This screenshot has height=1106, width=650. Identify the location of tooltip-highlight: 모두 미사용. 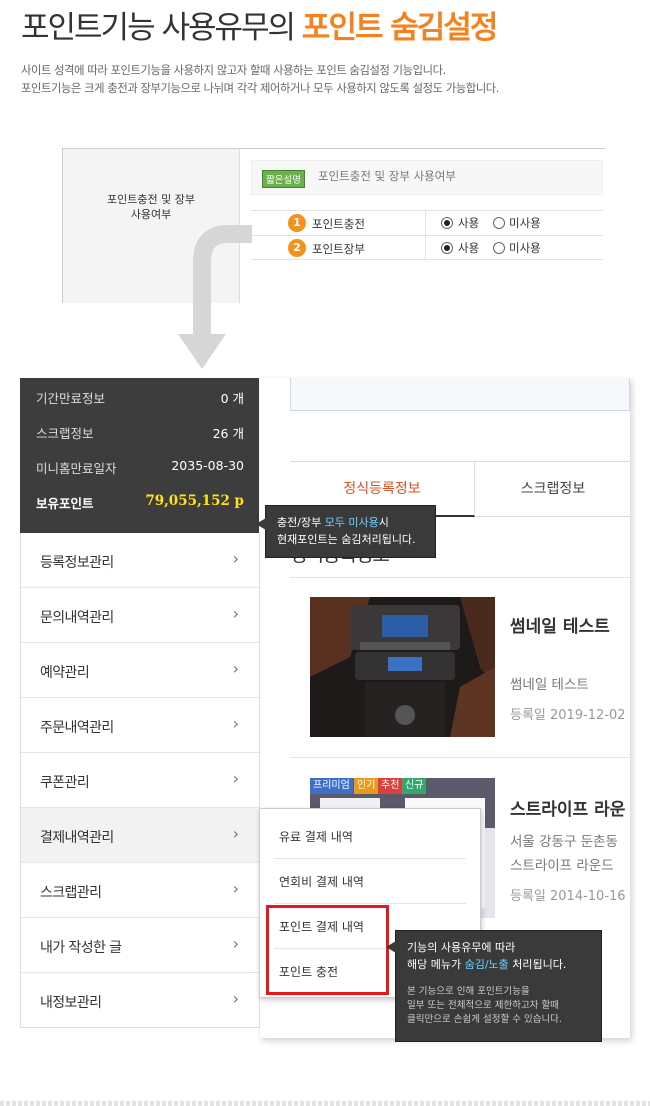
(351, 522).